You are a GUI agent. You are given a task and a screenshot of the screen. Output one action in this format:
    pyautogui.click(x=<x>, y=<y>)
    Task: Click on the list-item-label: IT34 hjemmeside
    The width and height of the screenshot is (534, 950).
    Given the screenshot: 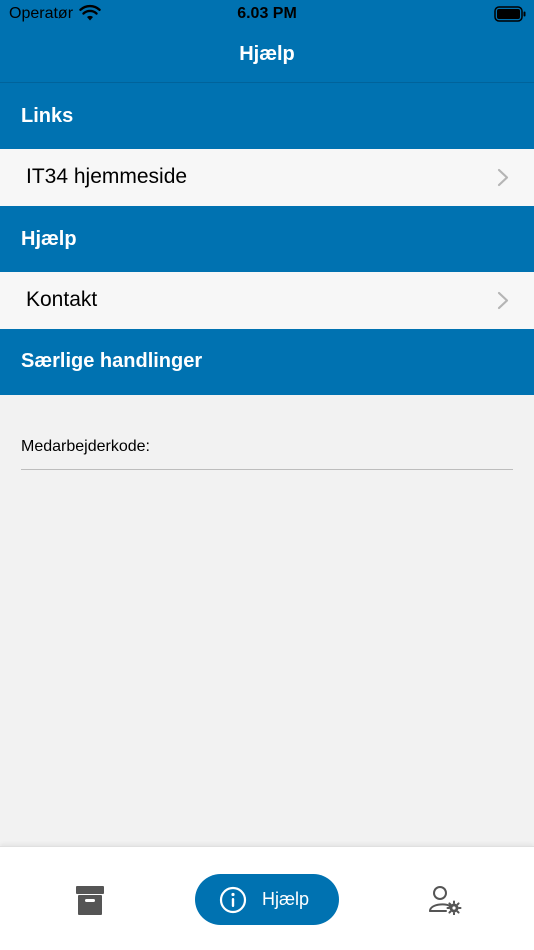 What is the action you would take?
    pyautogui.click(x=107, y=176)
    